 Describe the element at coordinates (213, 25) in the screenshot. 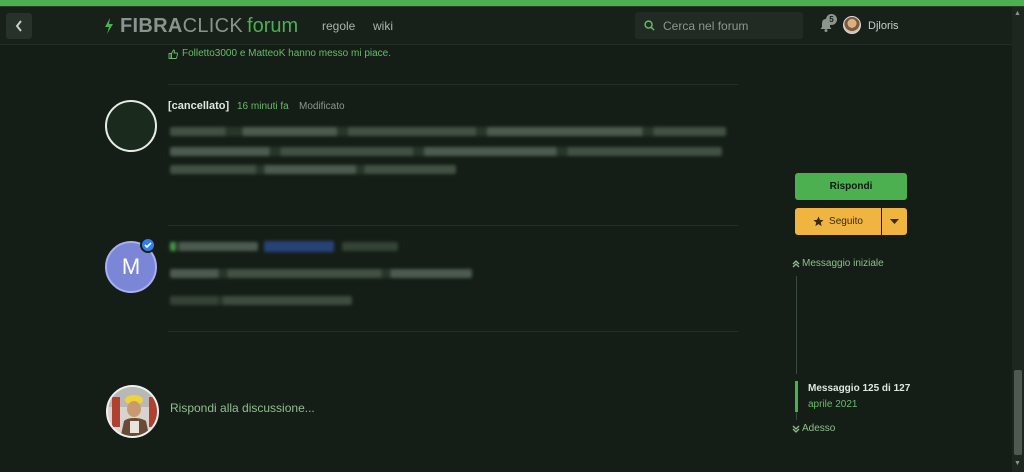

I see `logo-click-text: CLICK` at that location.